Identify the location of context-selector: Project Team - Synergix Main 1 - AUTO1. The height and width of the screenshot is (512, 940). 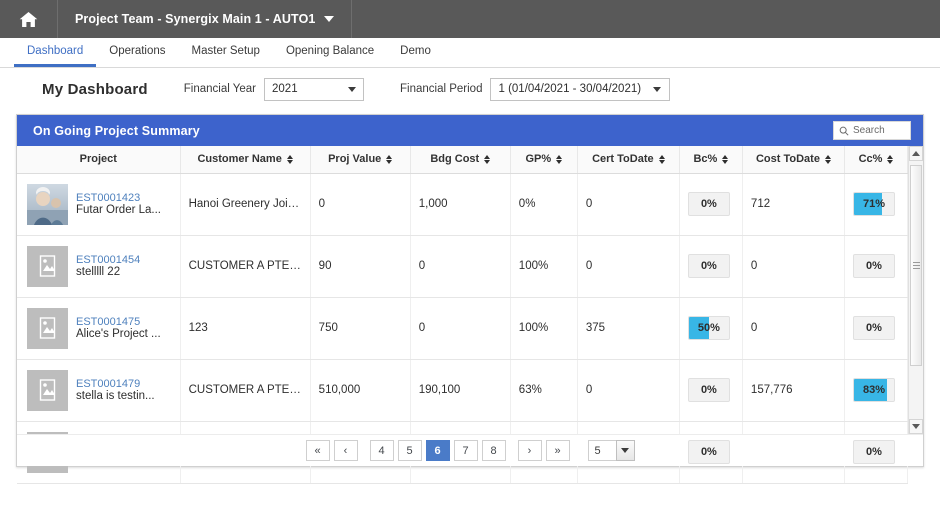
(205, 19).